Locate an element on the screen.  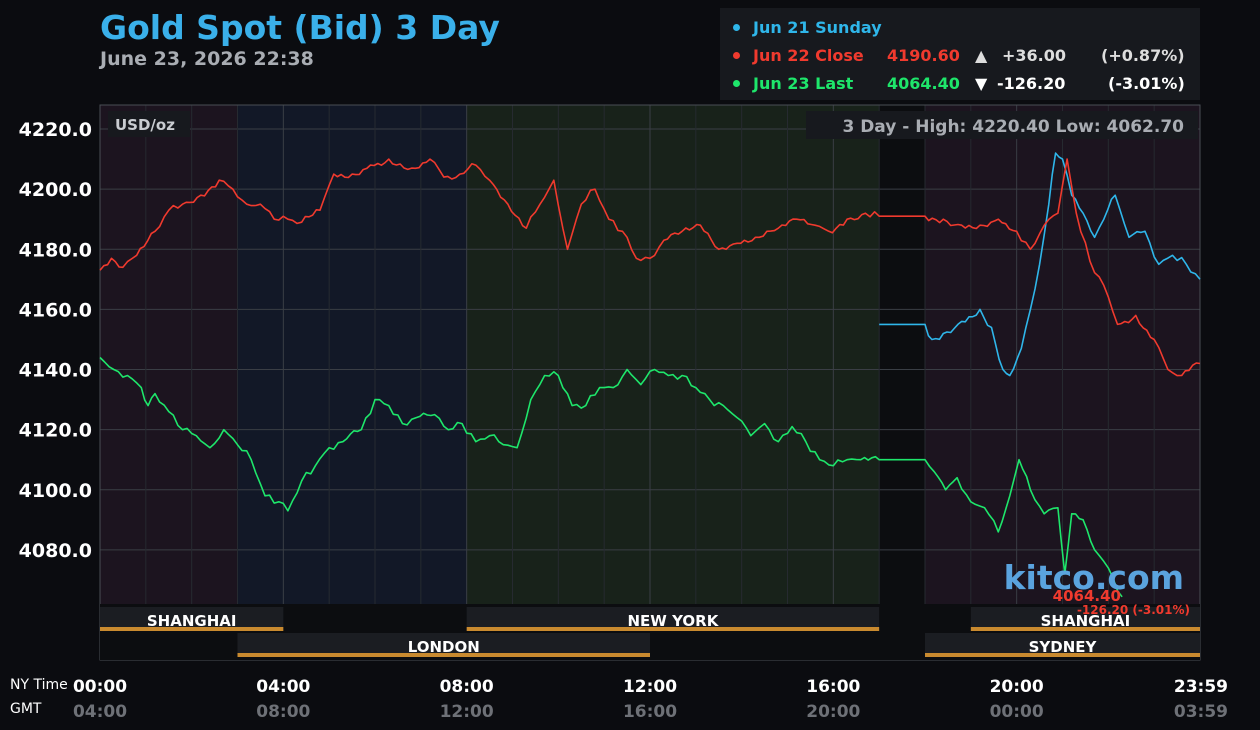
y-tick-label: 4160.0 is located at coordinates (55, 310).